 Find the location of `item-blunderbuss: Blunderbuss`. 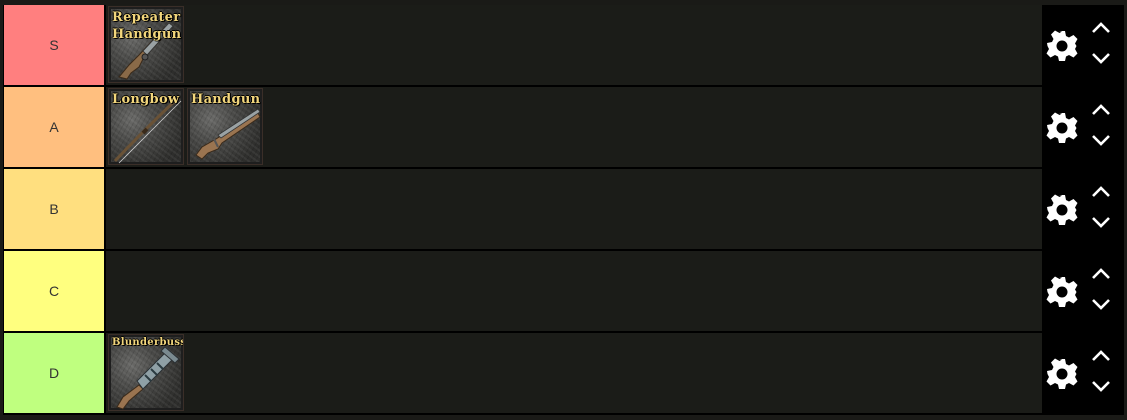

item-blunderbuss: Blunderbuss is located at coordinates (146, 372).